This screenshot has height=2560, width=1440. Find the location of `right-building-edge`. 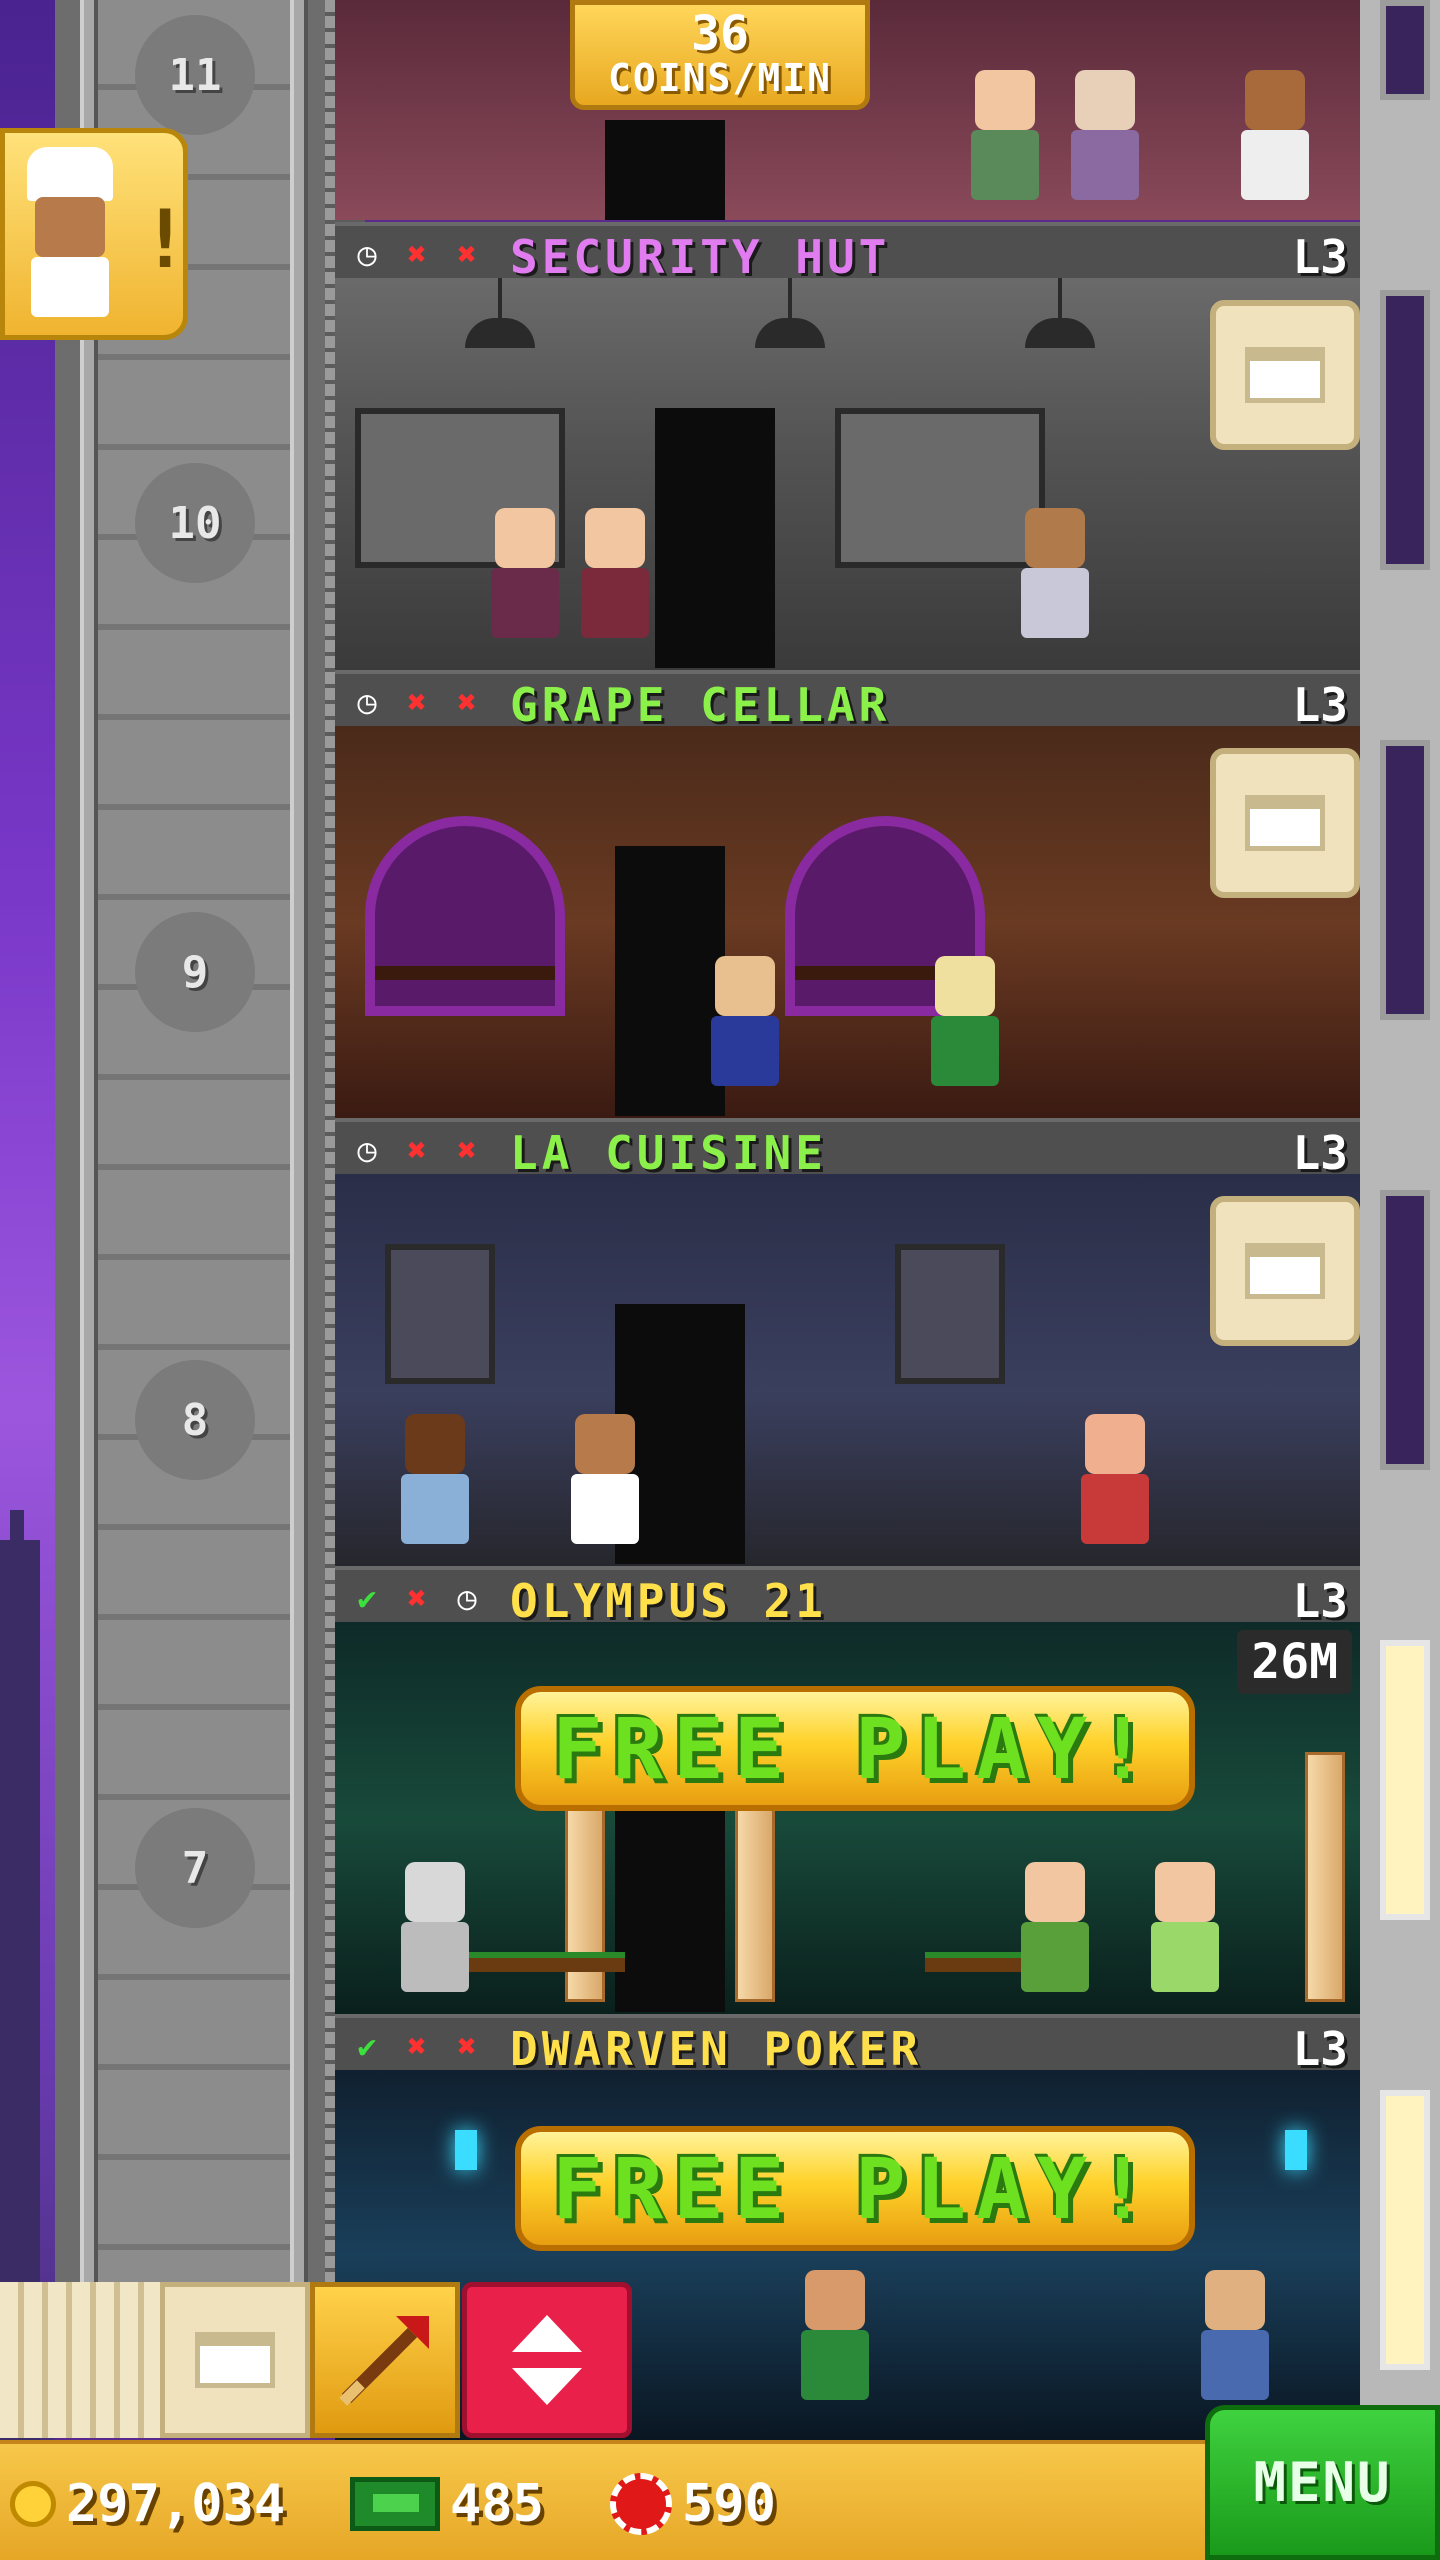

right-building-edge is located at coordinates (1400, 1220).